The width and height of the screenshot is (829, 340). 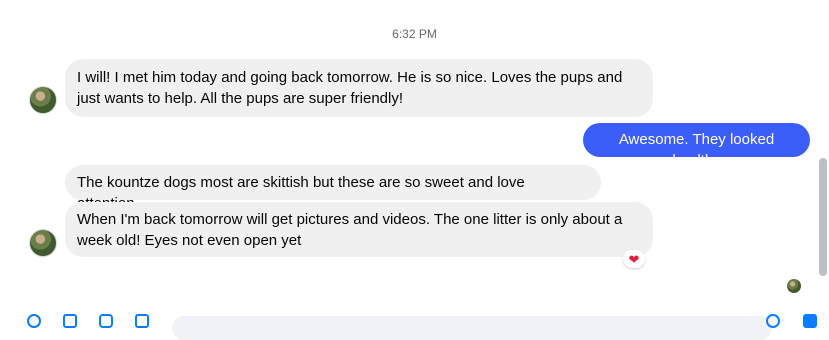 What do you see at coordinates (823, 217) in the screenshot?
I see `scrollbar-thumb` at bounding box center [823, 217].